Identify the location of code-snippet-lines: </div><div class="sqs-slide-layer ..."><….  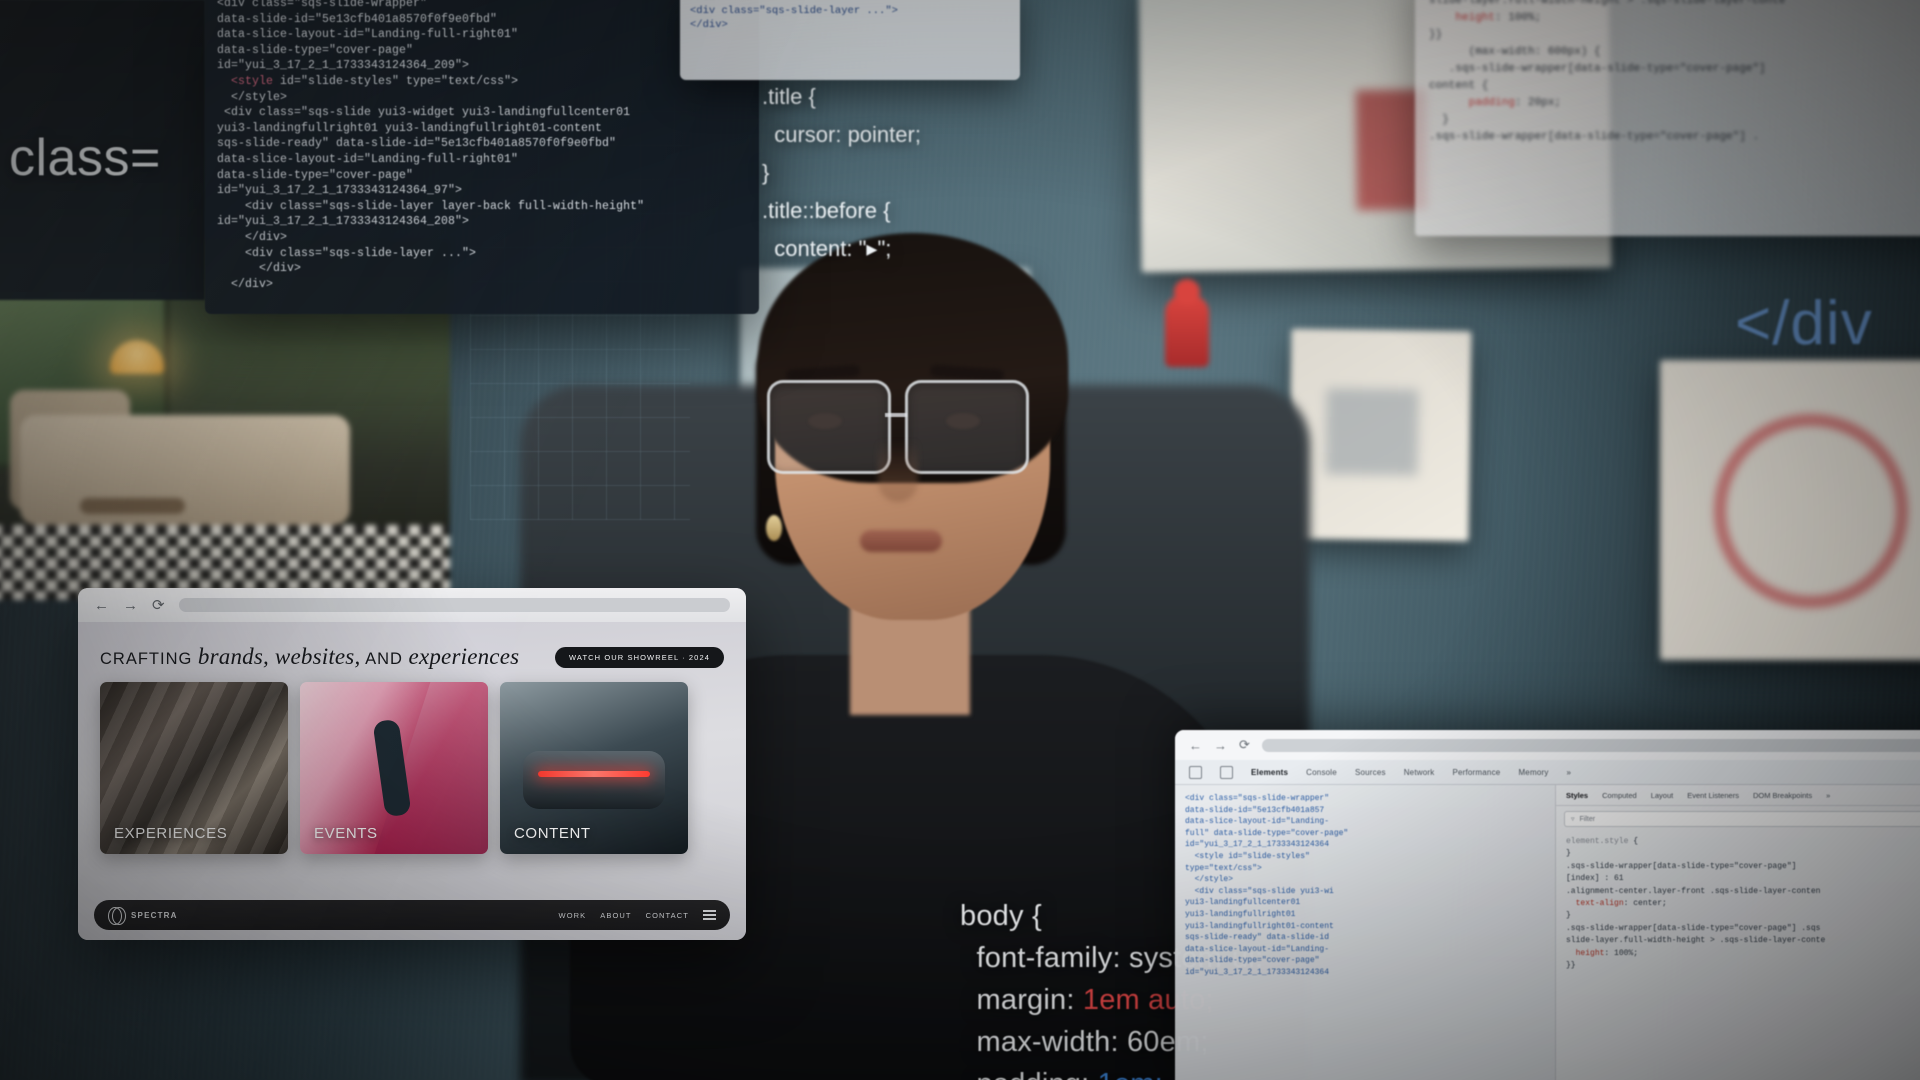
(850, 16).